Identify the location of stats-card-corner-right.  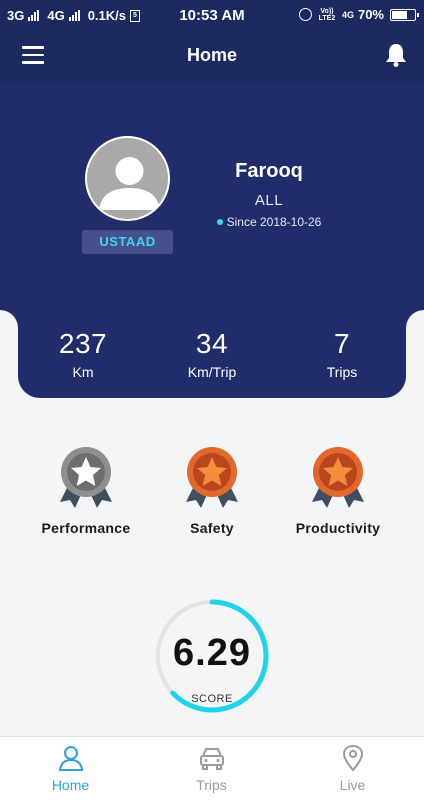
(415, 355).